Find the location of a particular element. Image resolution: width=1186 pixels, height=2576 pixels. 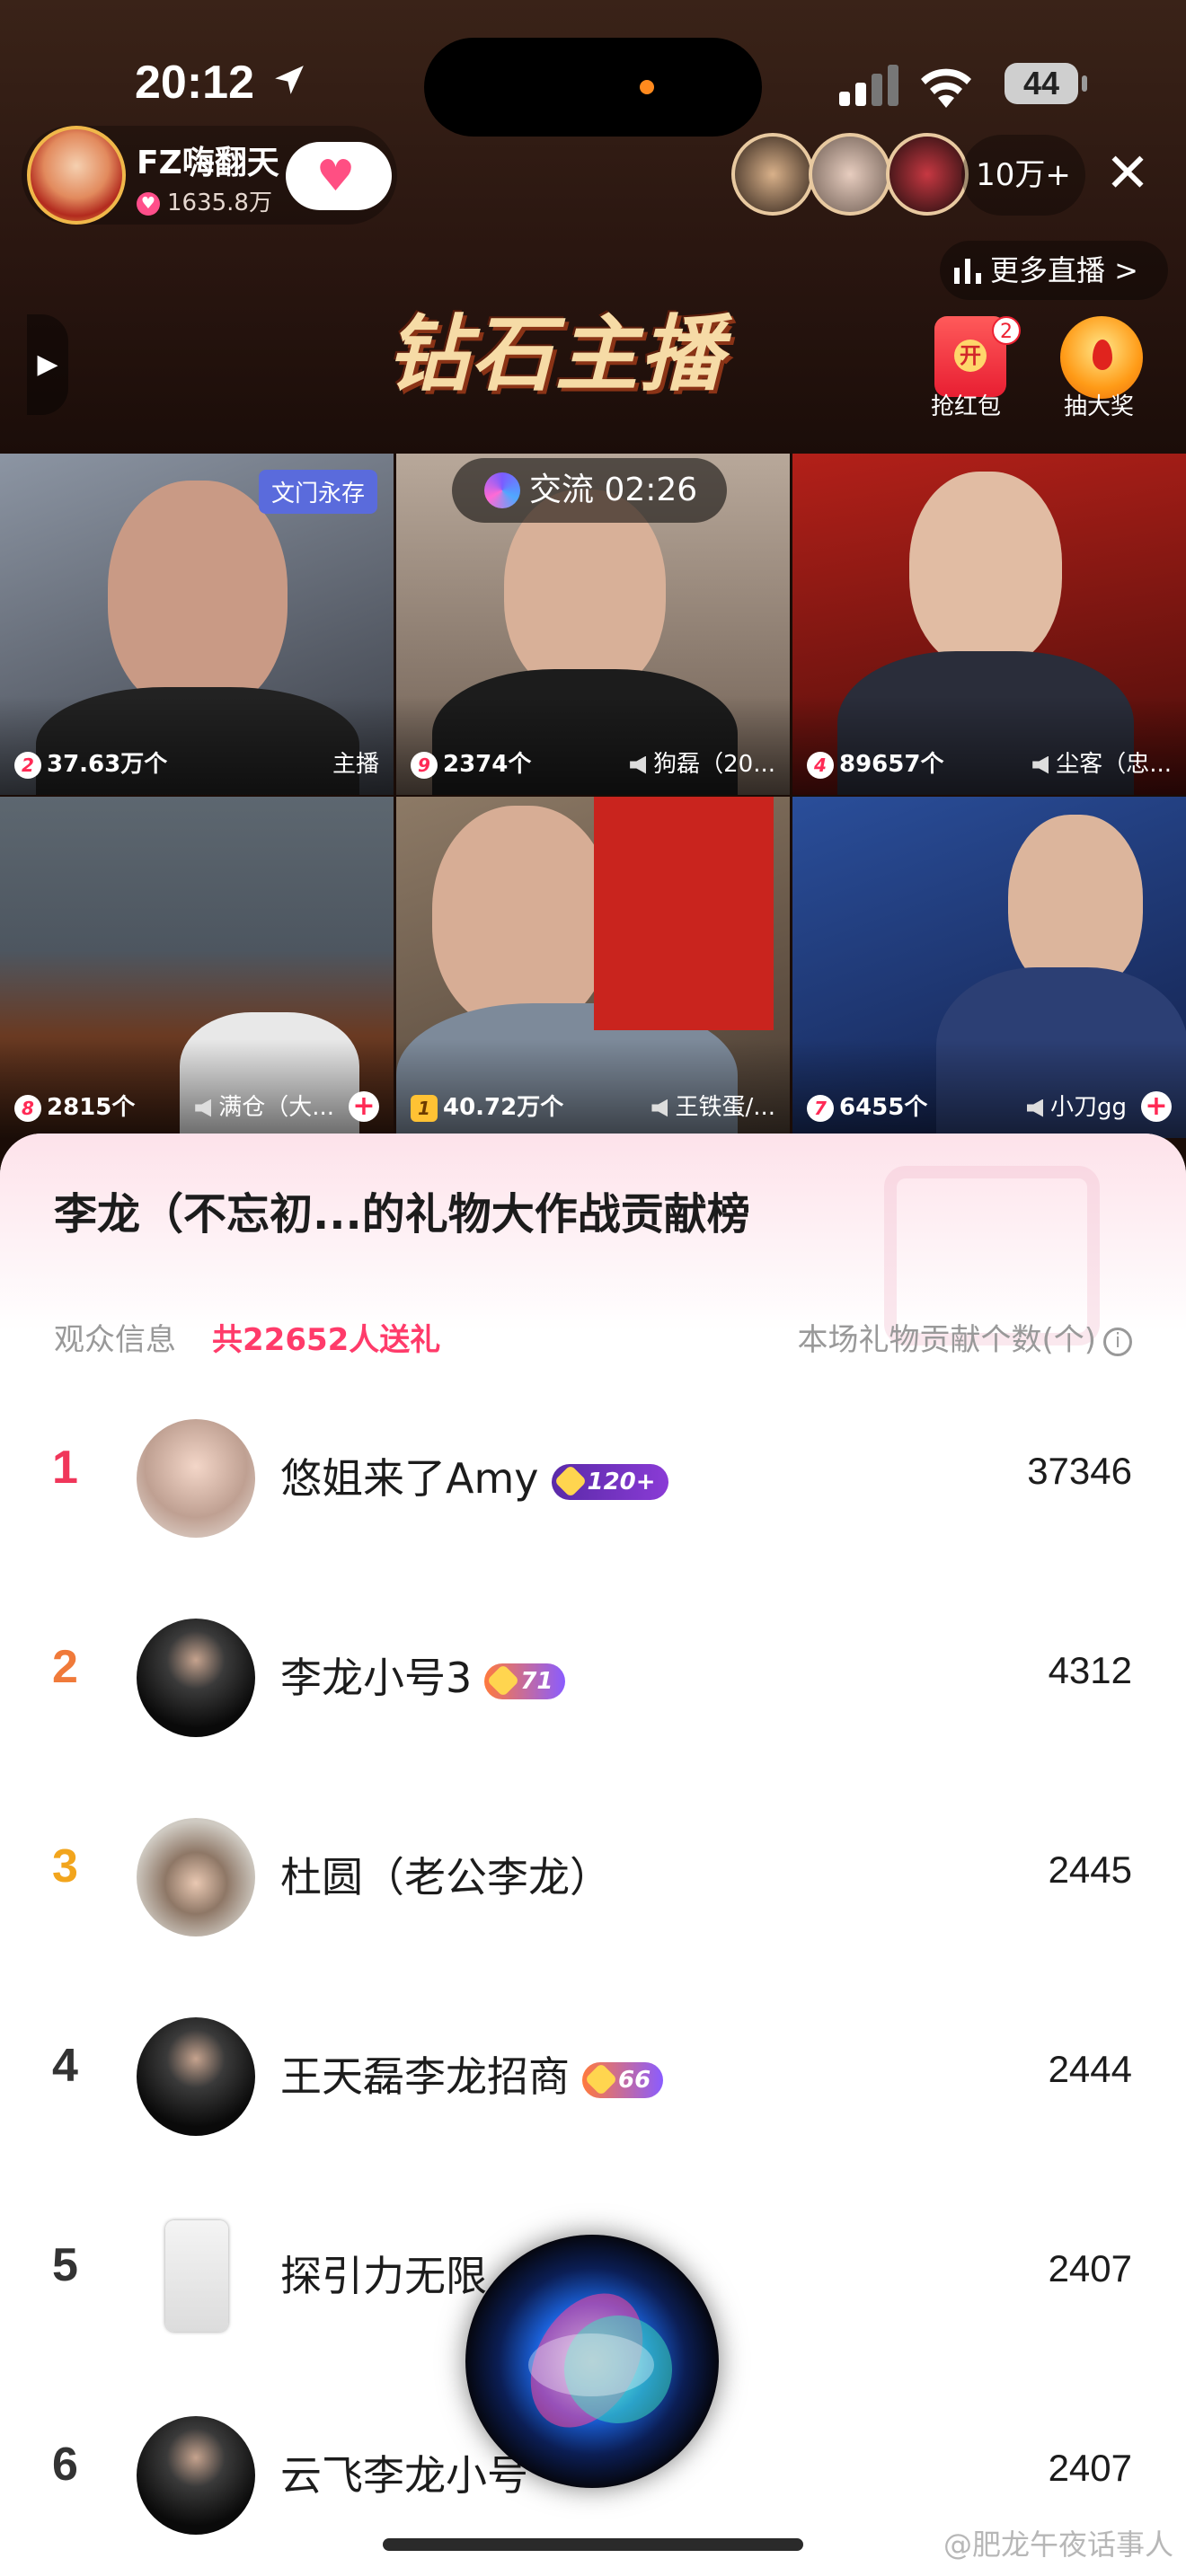

user-name-text: 李龙小号3 is located at coordinates (376, 1678).